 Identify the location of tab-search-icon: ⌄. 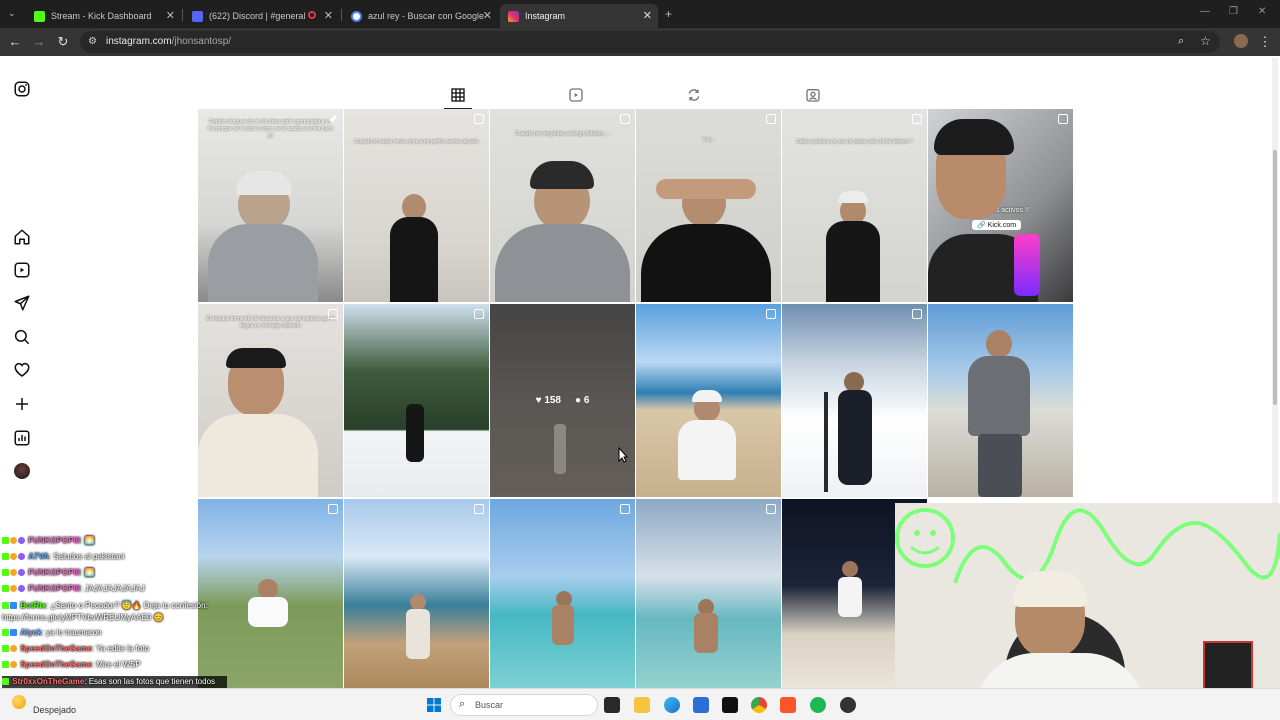
(12, 13).